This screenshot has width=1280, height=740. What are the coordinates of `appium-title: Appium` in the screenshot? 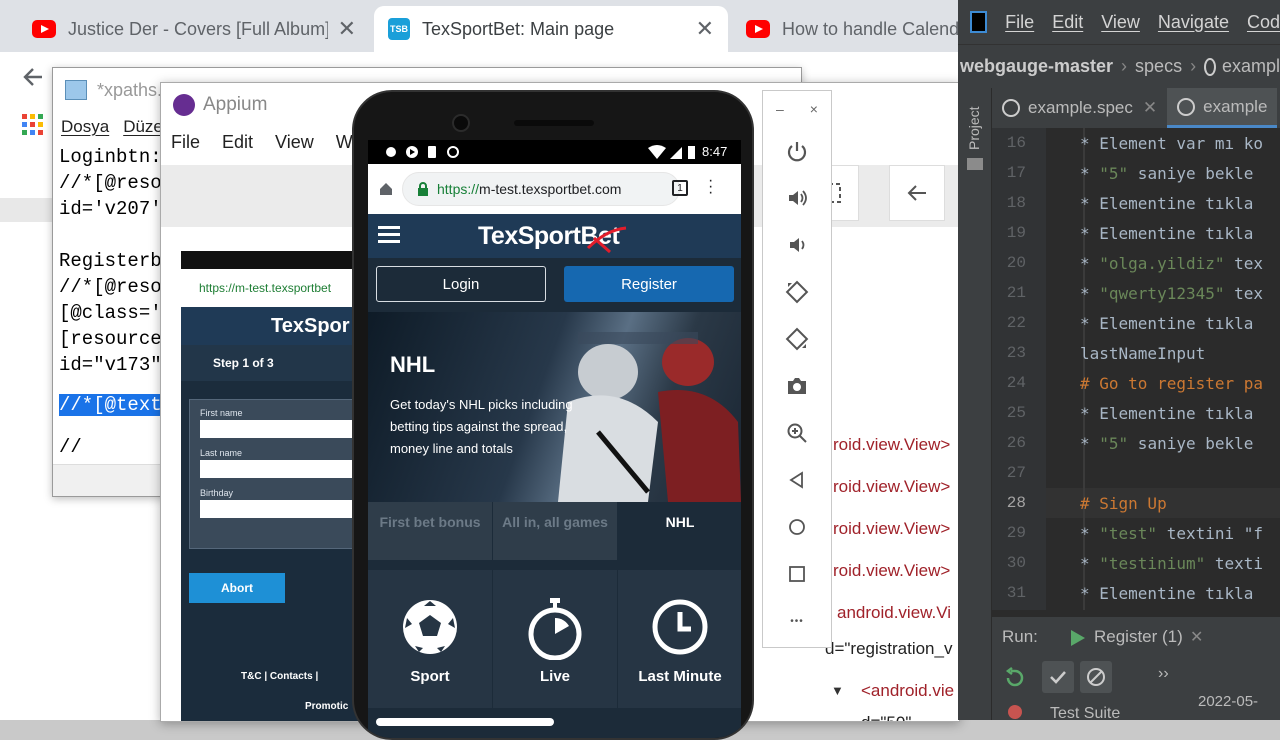 It's located at (235, 104).